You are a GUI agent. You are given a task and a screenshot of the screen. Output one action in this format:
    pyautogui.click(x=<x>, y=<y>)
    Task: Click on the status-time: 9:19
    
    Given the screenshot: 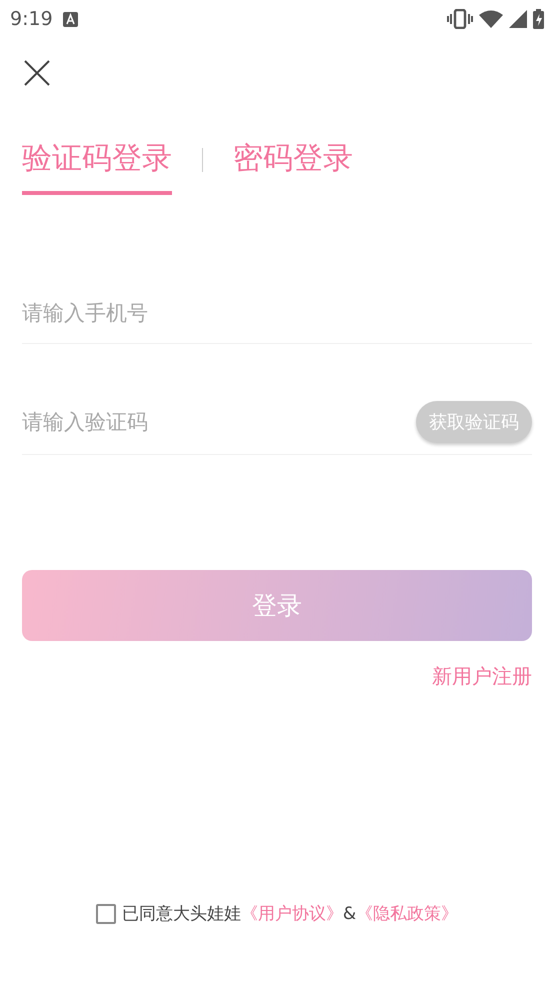 What is the action you would take?
    pyautogui.click(x=31, y=19)
    